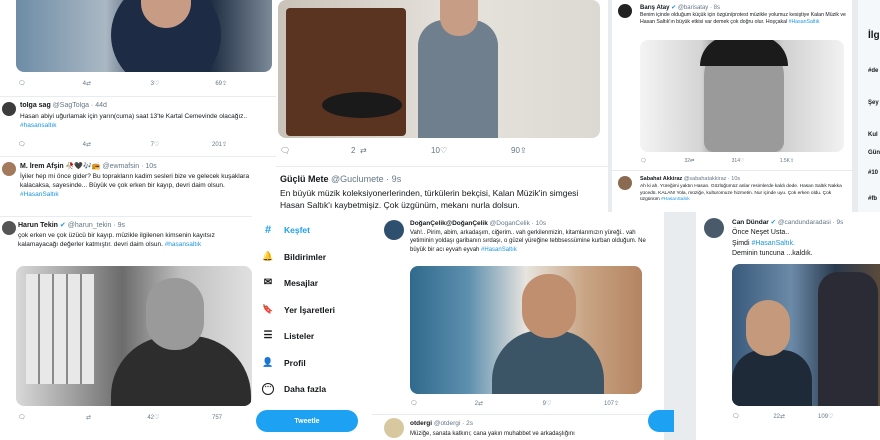 The image size is (880, 440). Describe the element at coordinates (873, 71) in the screenshot. I see `trend-item: #de` at that location.